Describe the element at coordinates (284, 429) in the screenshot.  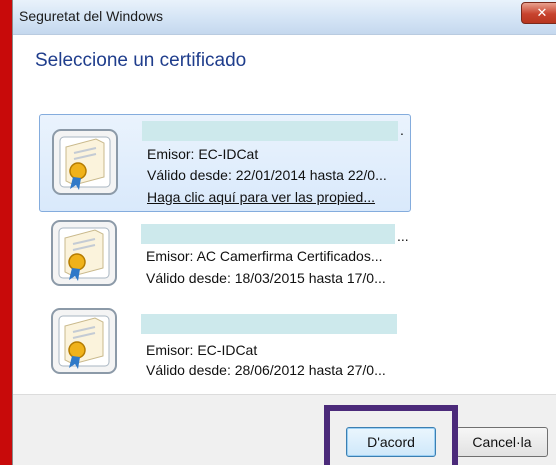
I see `button-bar: D'acord Cancel·la` at that location.